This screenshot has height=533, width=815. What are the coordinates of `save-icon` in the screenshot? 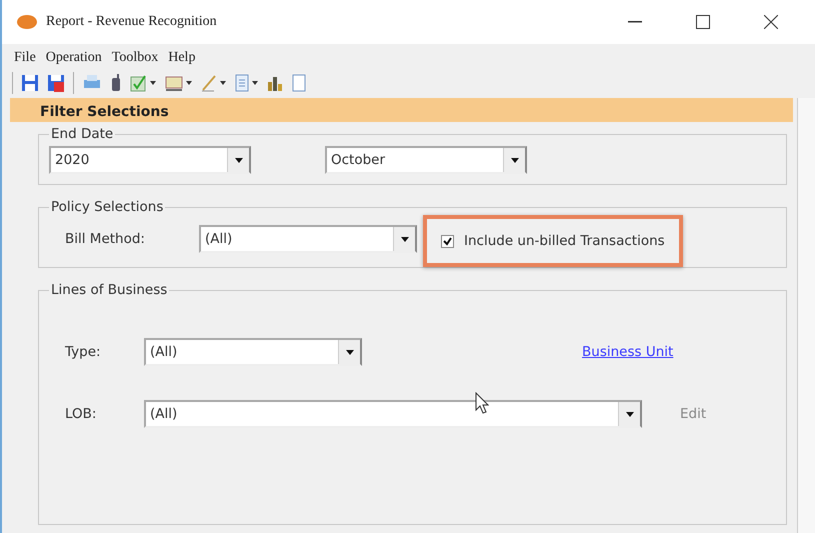 It's located at (30, 83).